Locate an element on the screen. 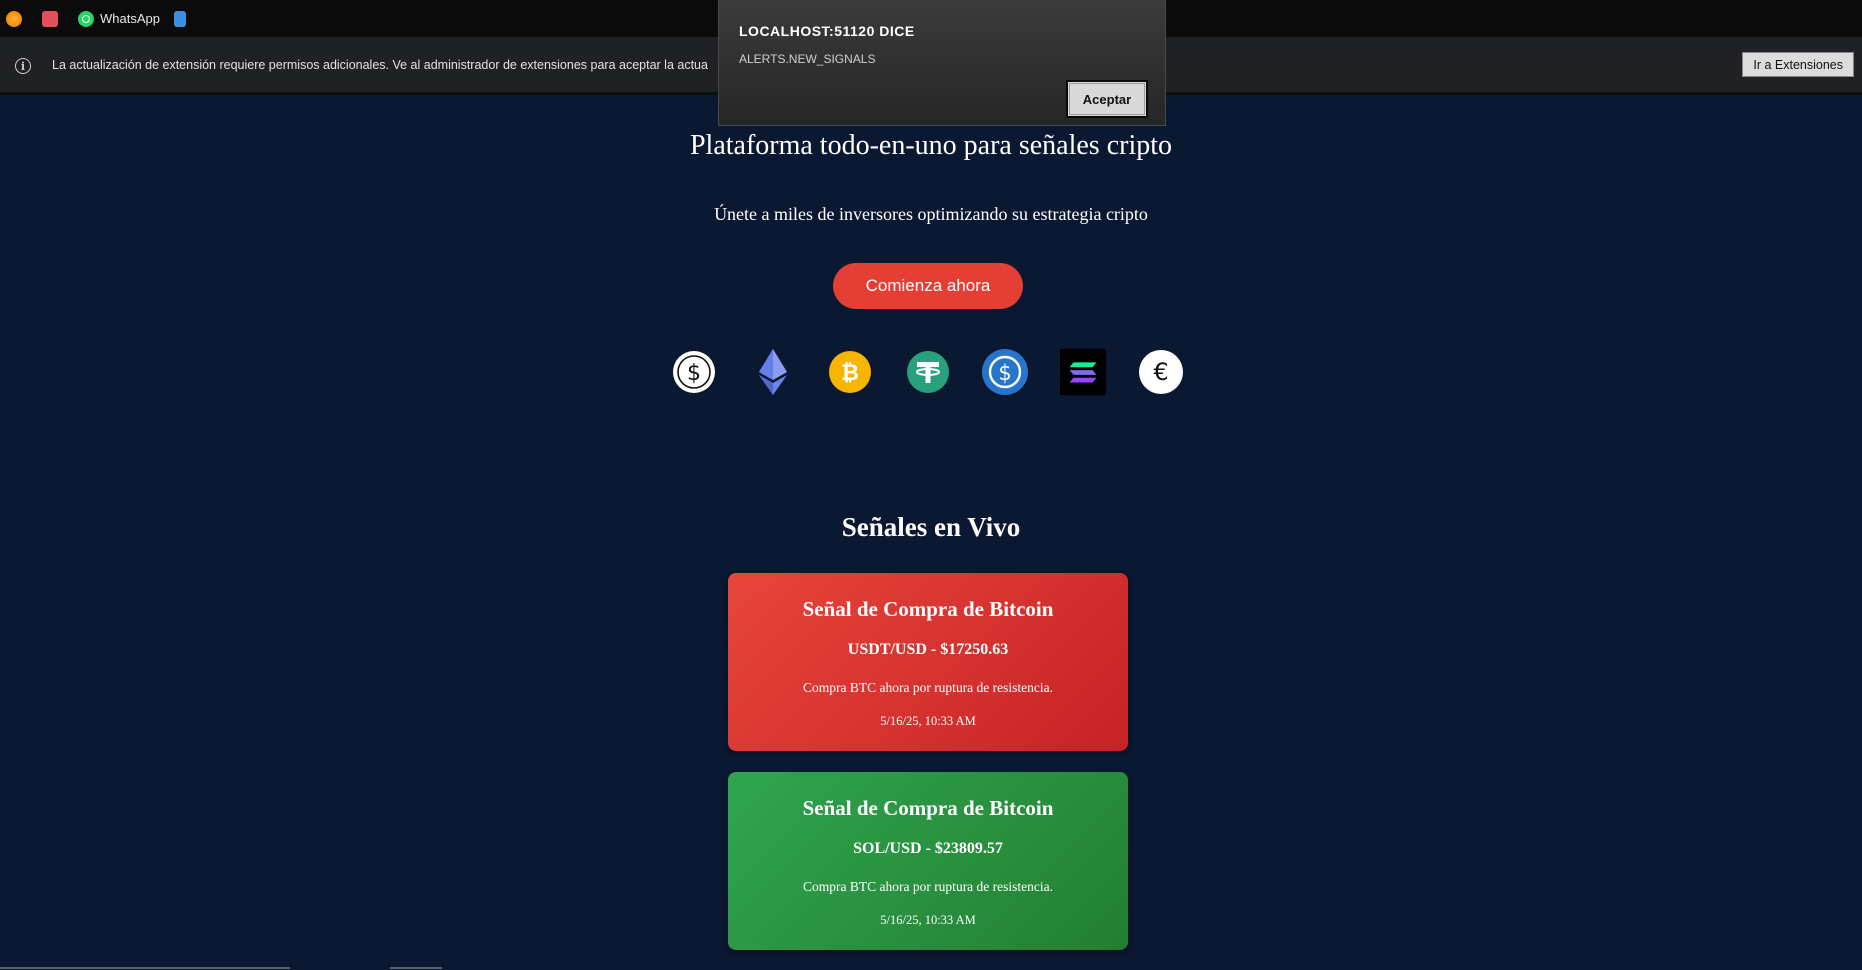  usd-icon: $ is located at coordinates (694, 372).